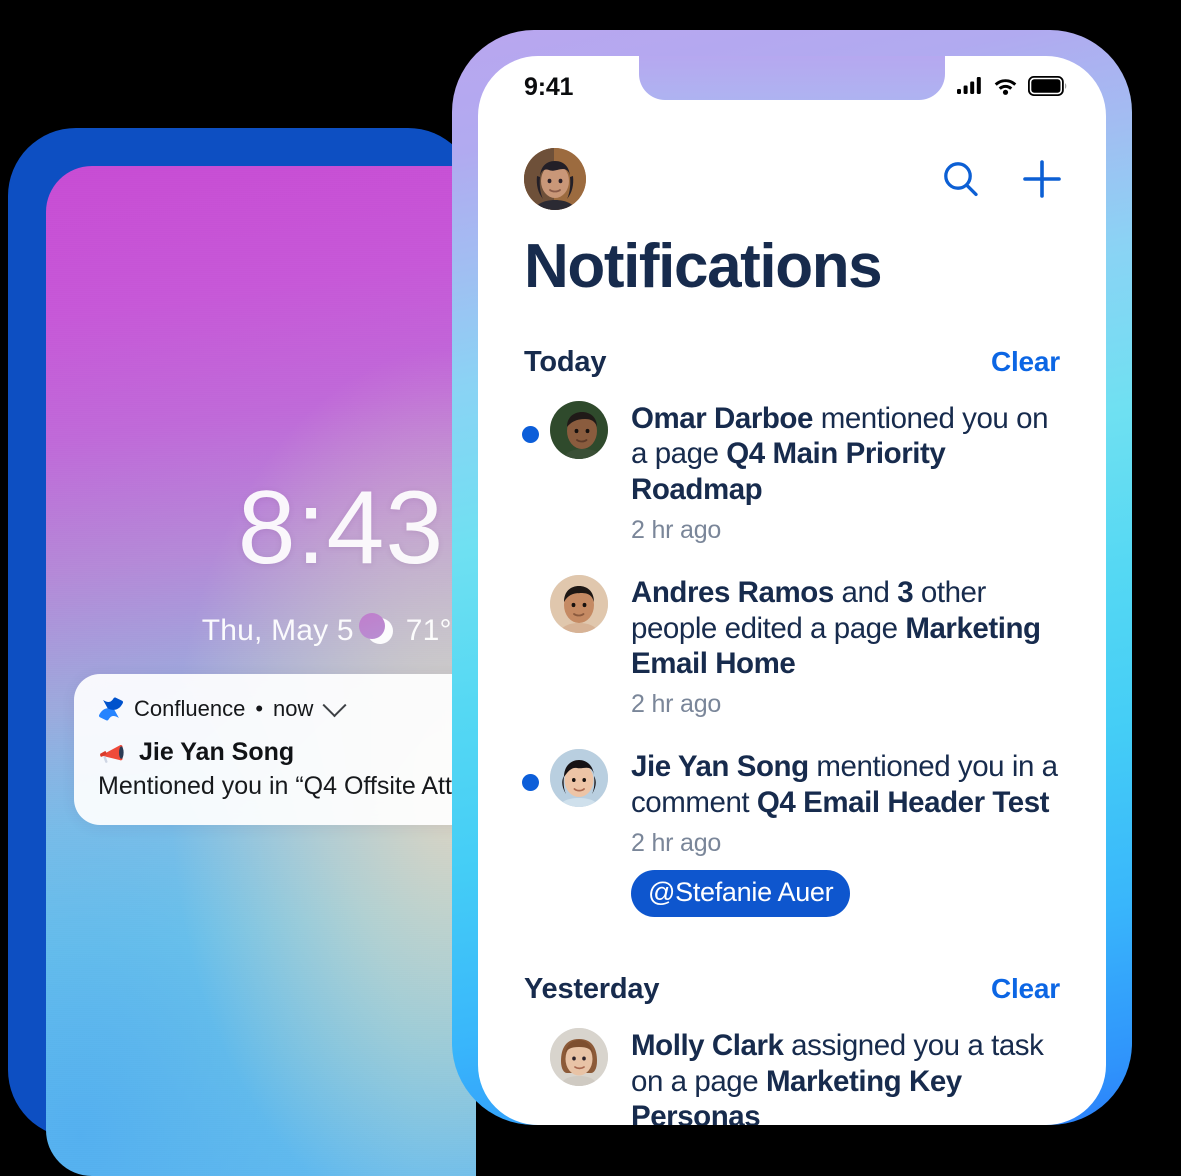  Describe the element at coordinates (905, 593) in the screenshot. I see `notification-count: 3` at that location.